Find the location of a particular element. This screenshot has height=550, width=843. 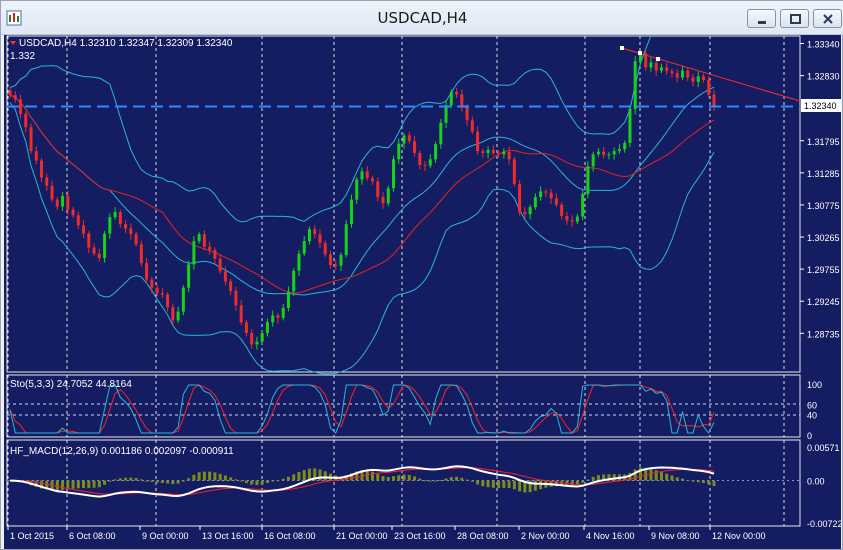

restore-icon is located at coordinates (795, 19).